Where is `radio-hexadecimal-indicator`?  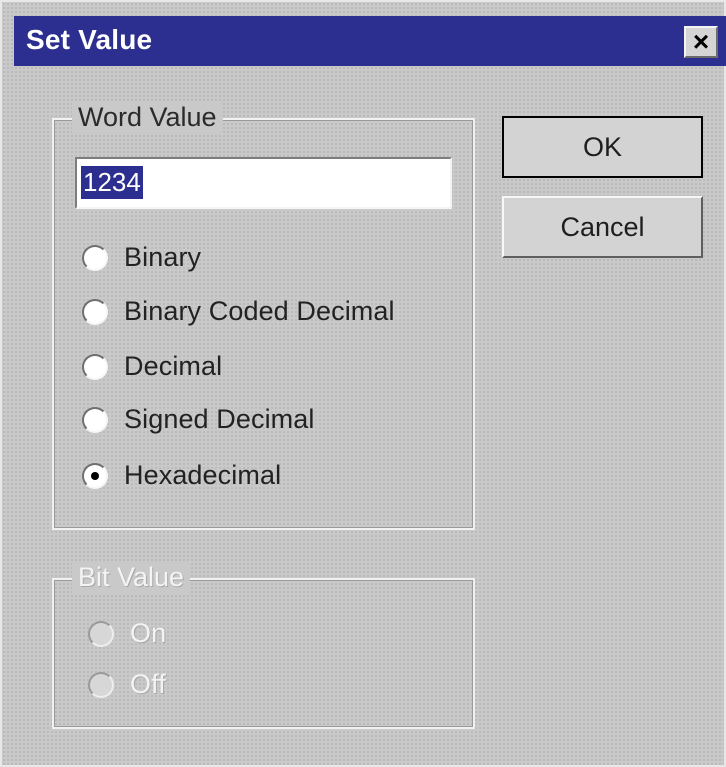
radio-hexadecimal-indicator is located at coordinates (95, 475).